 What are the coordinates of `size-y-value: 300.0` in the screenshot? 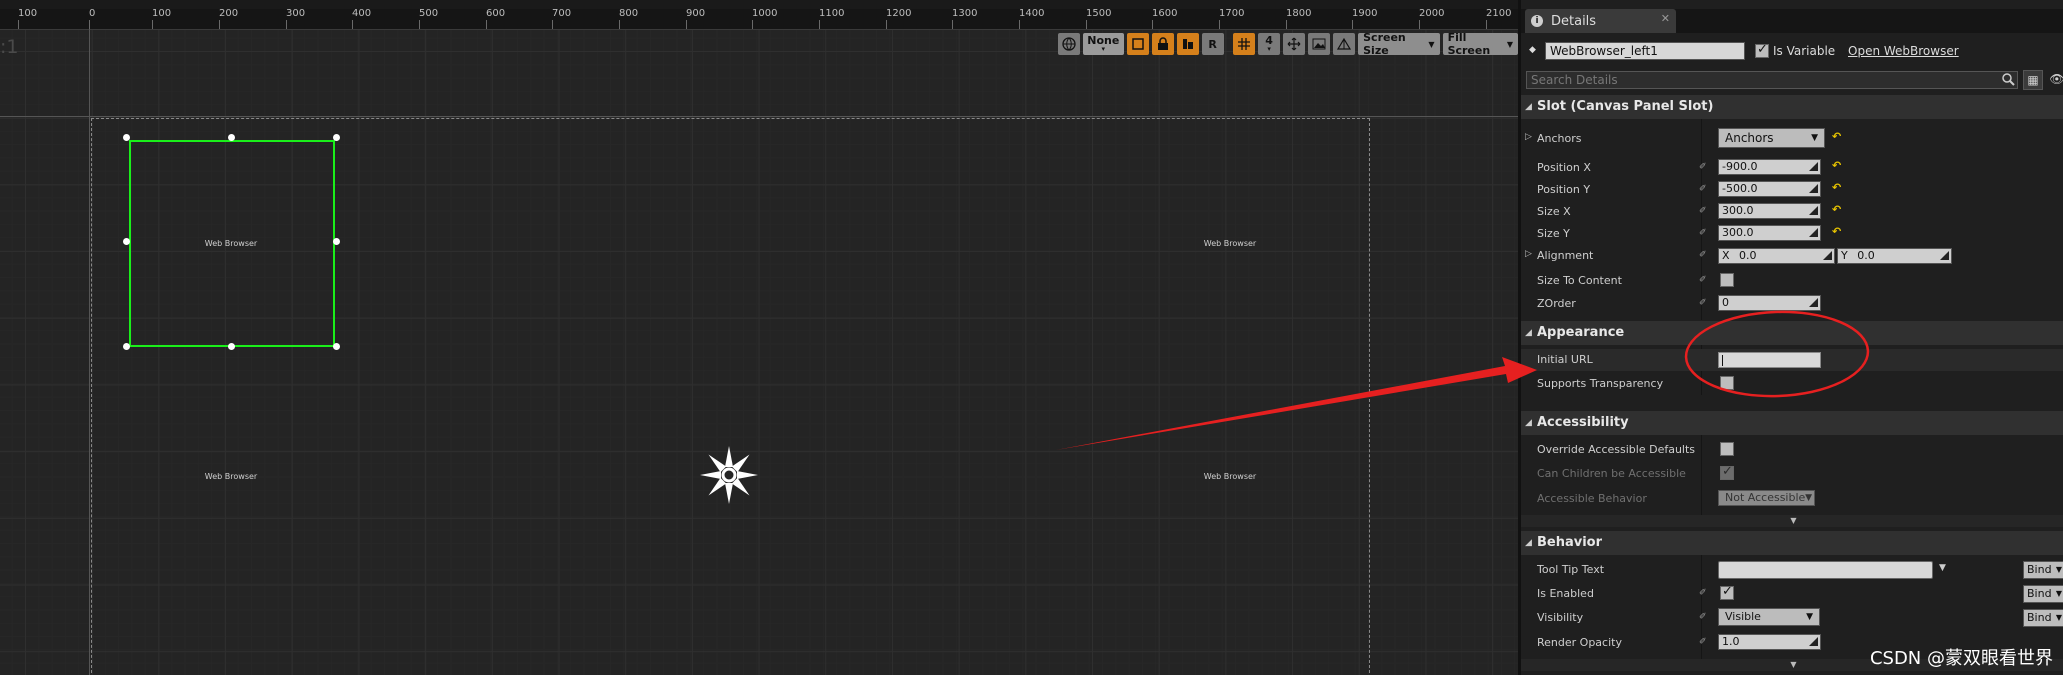 It's located at (1738, 232).